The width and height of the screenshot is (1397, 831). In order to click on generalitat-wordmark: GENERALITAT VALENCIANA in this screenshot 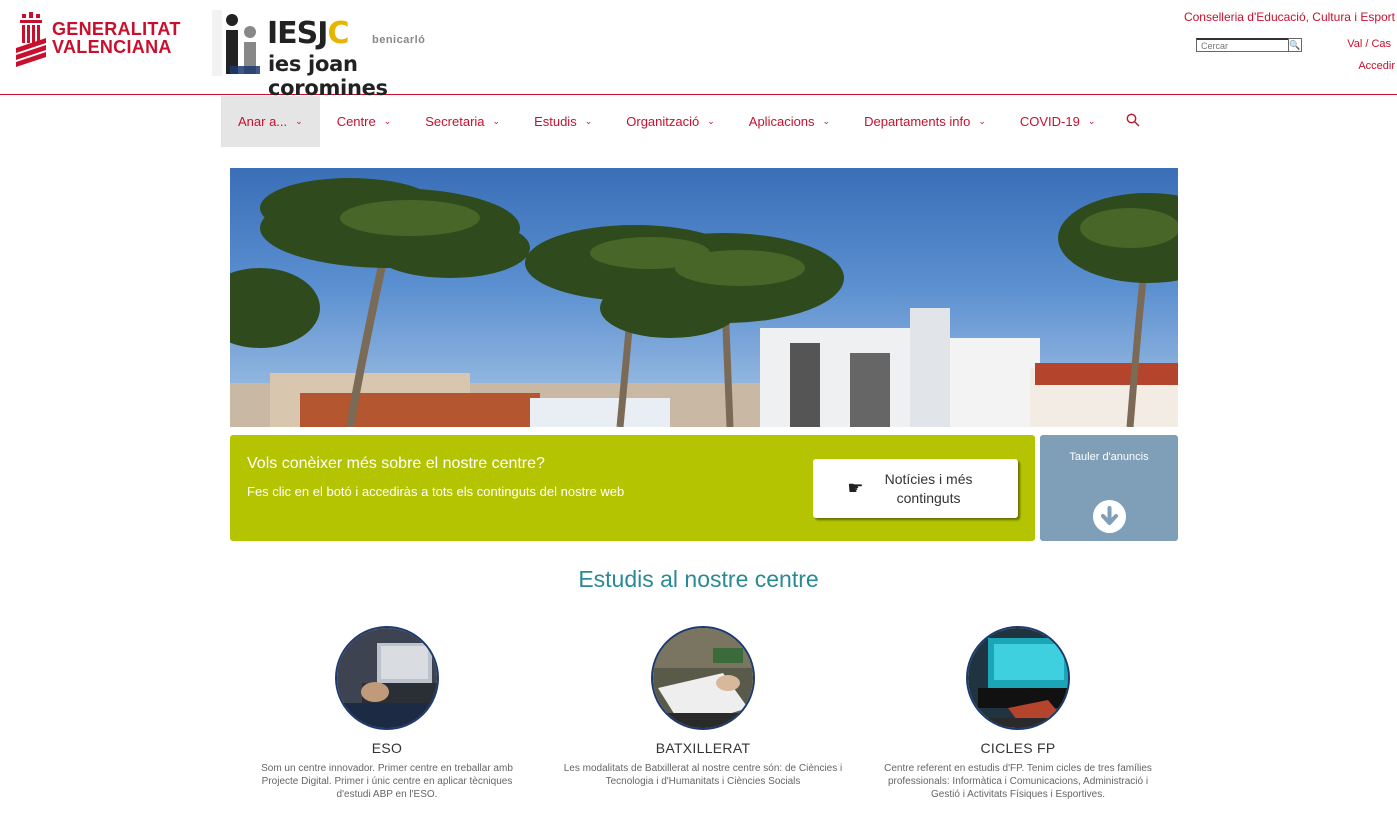, I will do `click(116, 38)`.